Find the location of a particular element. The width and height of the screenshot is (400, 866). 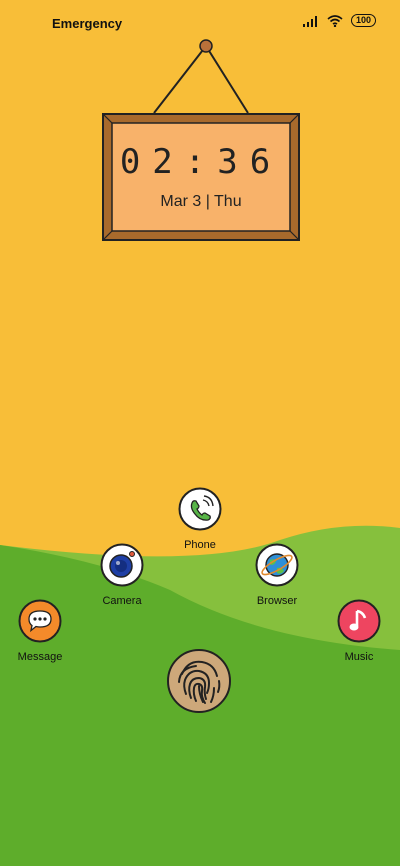

clock-date: Mar 3 | Thu is located at coordinates (201, 201).